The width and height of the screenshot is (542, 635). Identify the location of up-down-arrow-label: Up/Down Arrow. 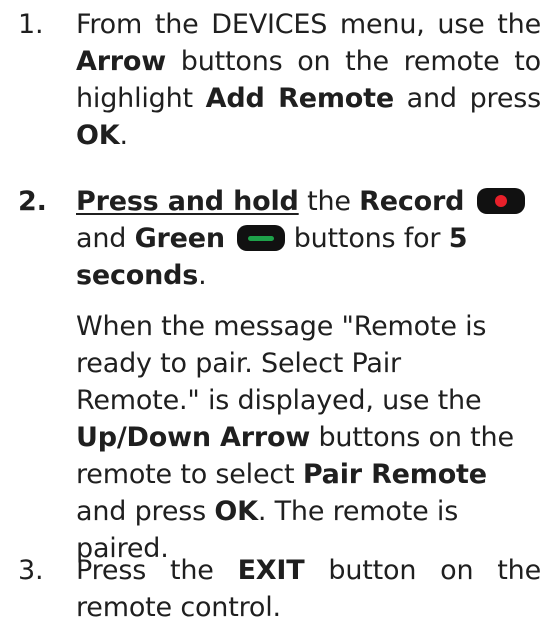
(193, 437).